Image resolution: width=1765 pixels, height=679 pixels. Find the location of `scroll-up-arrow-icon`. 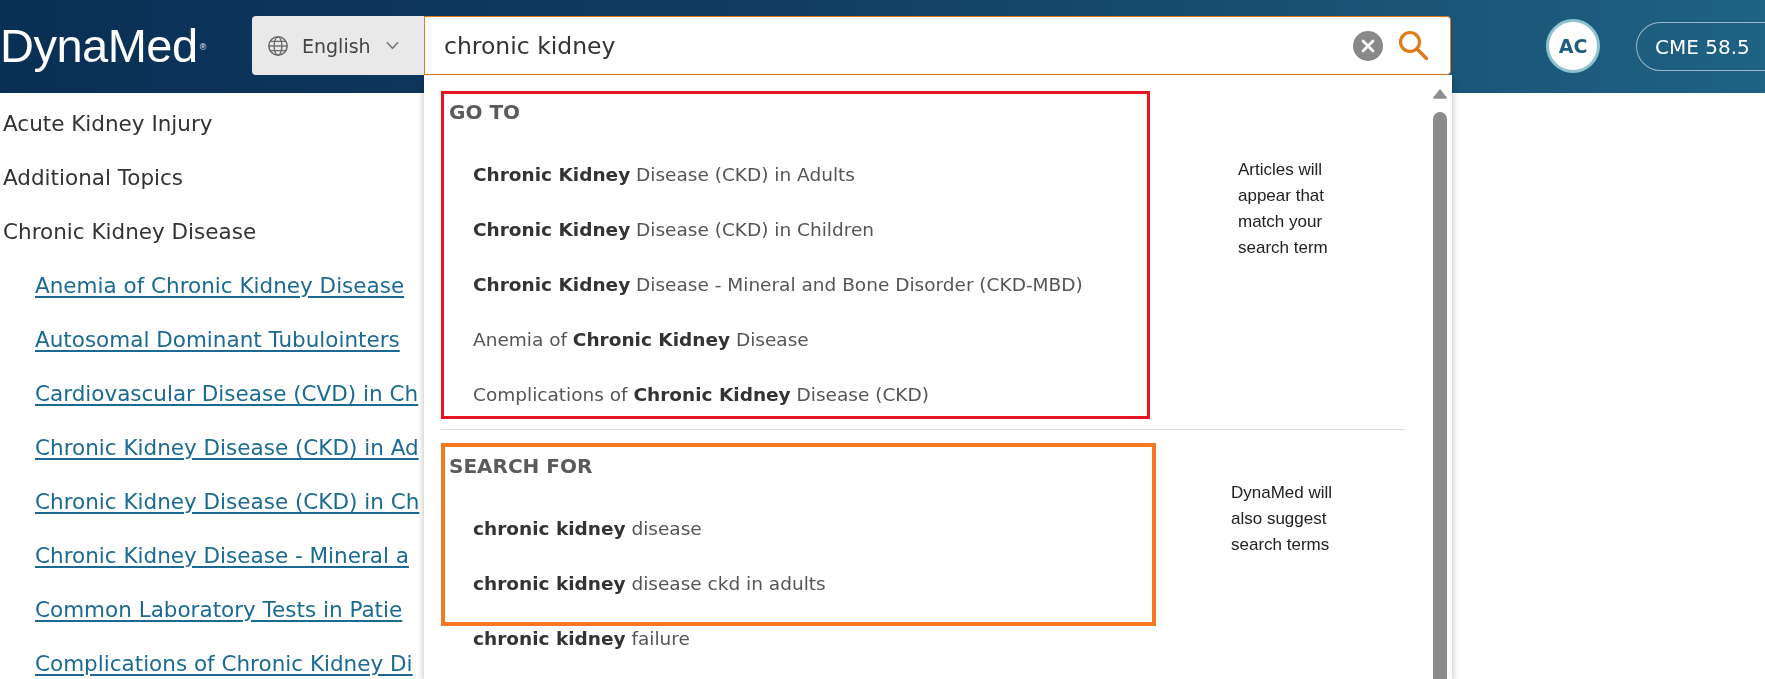

scroll-up-arrow-icon is located at coordinates (1440, 94).